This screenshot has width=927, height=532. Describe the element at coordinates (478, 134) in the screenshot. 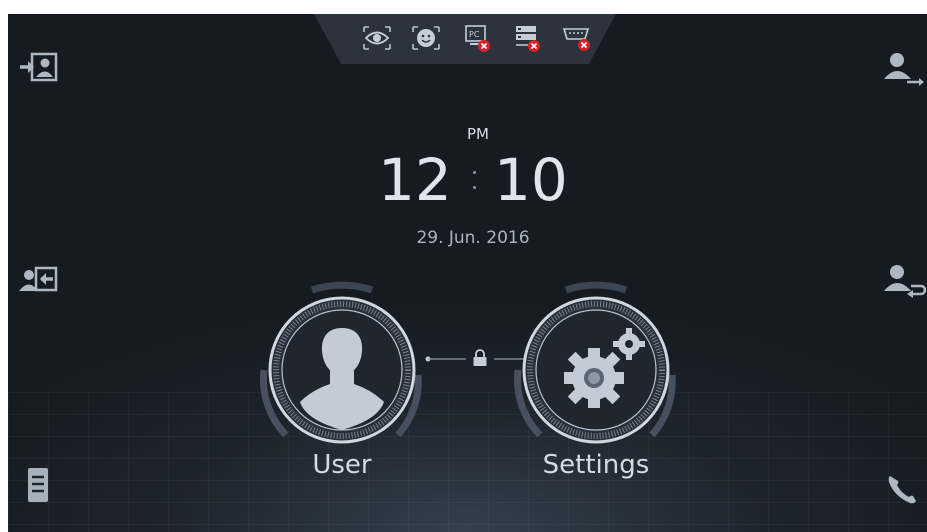

I see `ampm-label: PM` at that location.